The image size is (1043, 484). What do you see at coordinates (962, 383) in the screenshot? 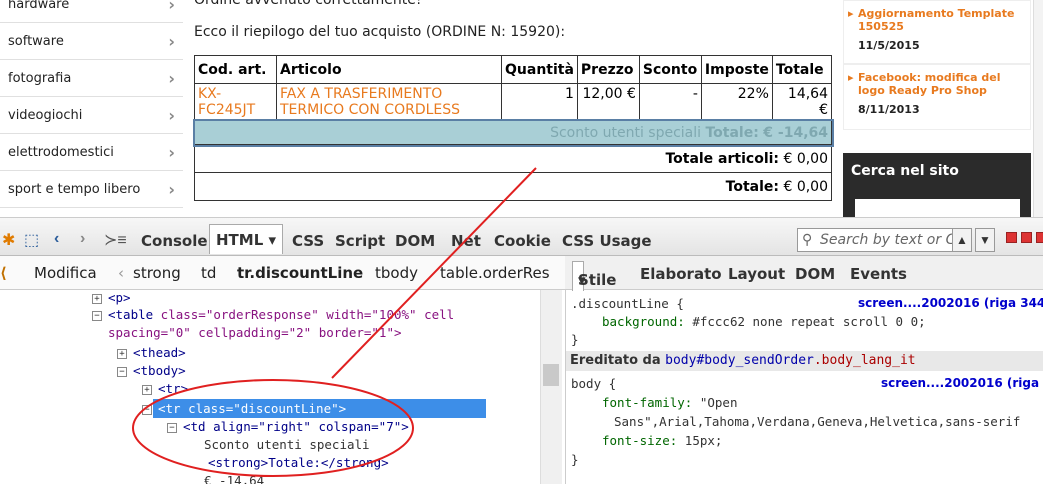
I see `css-source-link: screen....2002016 (riga 4` at bounding box center [962, 383].